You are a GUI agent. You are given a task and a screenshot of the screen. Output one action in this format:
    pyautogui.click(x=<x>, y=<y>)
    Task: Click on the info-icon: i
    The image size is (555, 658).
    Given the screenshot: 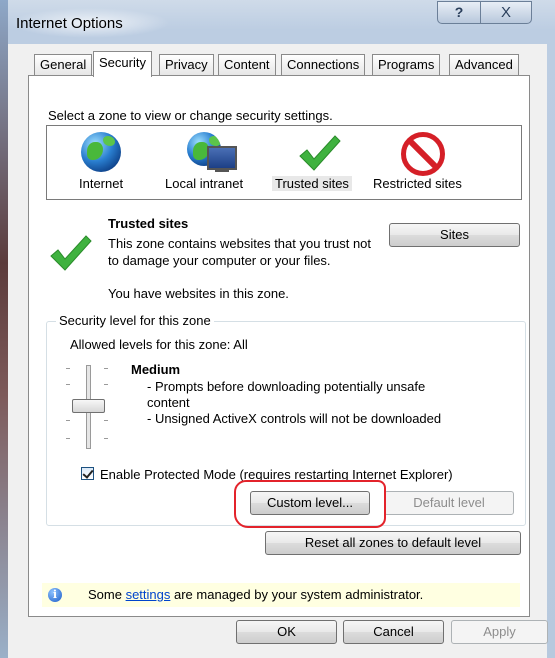 What is the action you would take?
    pyautogui.click(x=55, y=595)
    